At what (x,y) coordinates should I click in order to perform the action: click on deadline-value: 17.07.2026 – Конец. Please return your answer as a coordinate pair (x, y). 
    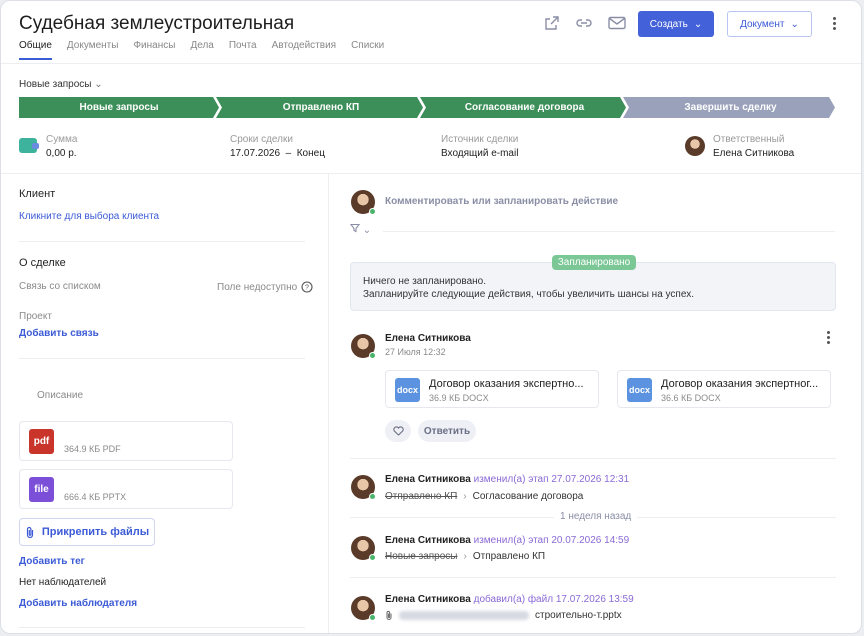
    Looking at the image, I should click on (277, 153).